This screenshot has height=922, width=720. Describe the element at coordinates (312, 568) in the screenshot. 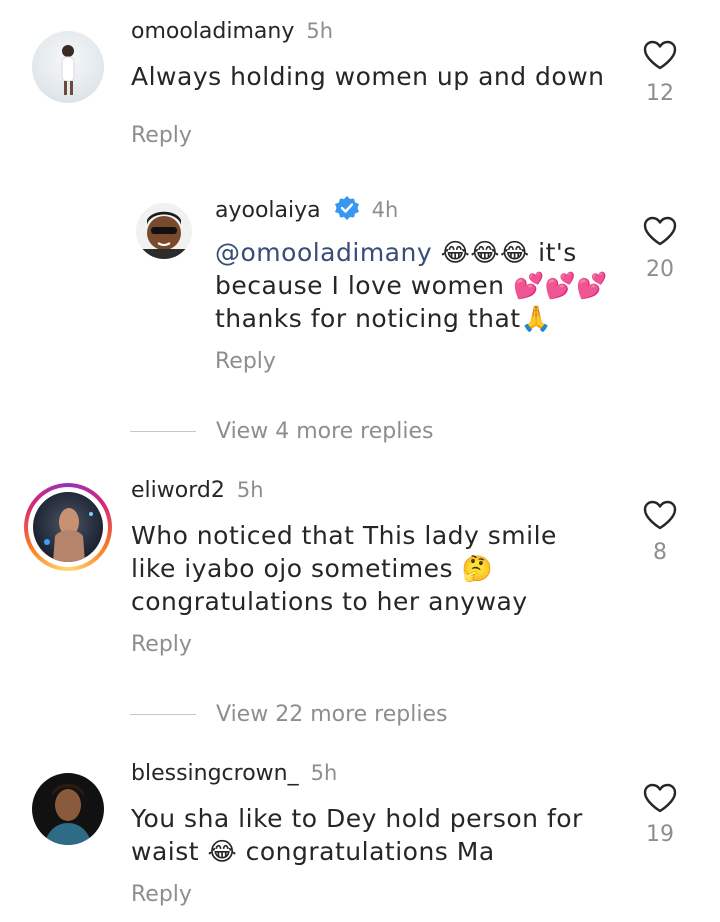

I see `comment-text-line: like iyabo ojo sometimes 🤔` at that location.